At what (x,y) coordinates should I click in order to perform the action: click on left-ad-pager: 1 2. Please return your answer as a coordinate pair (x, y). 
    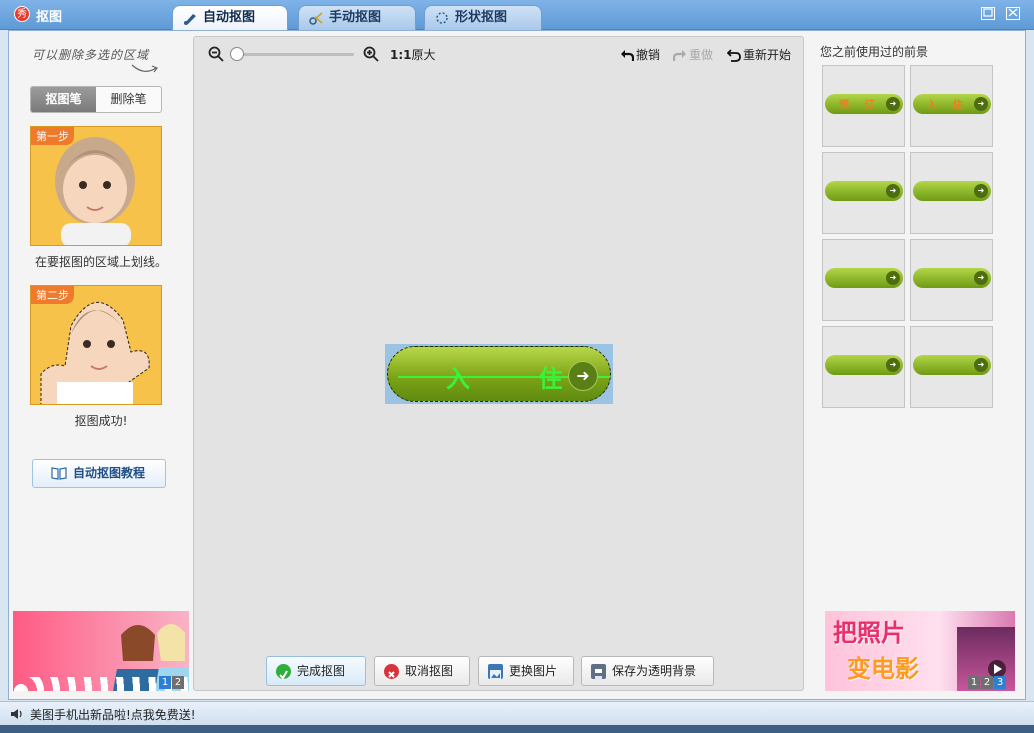
    Looking at the image, I should click on (171, 682).